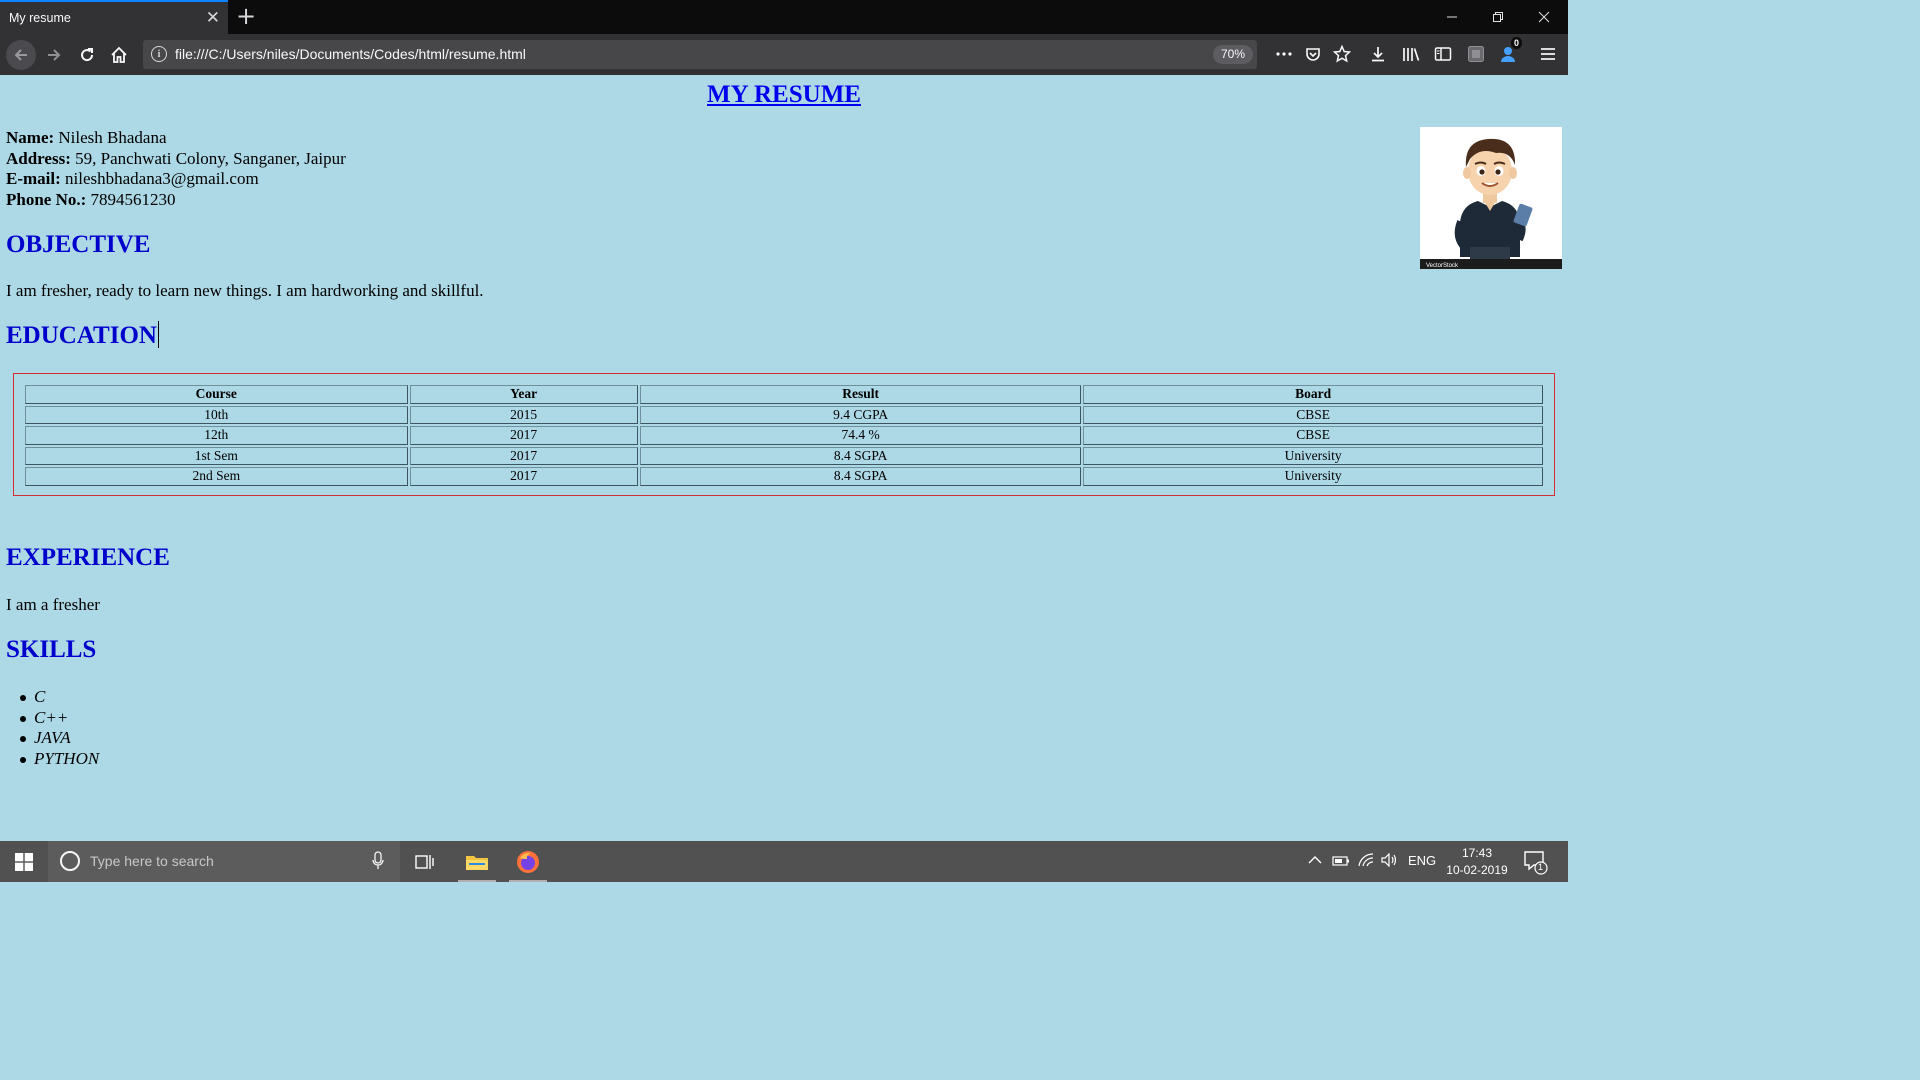 The image size is (1920, 1080). What do you see at coordinates (1313, 476) in the screenshot?
I see `table-cell: University` at bounding box center [1313, 476].